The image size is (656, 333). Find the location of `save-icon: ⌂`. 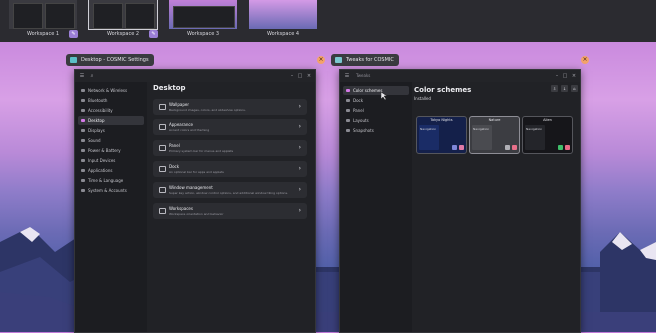

save-icon: ⌂ is located at coordinates (574, 88).